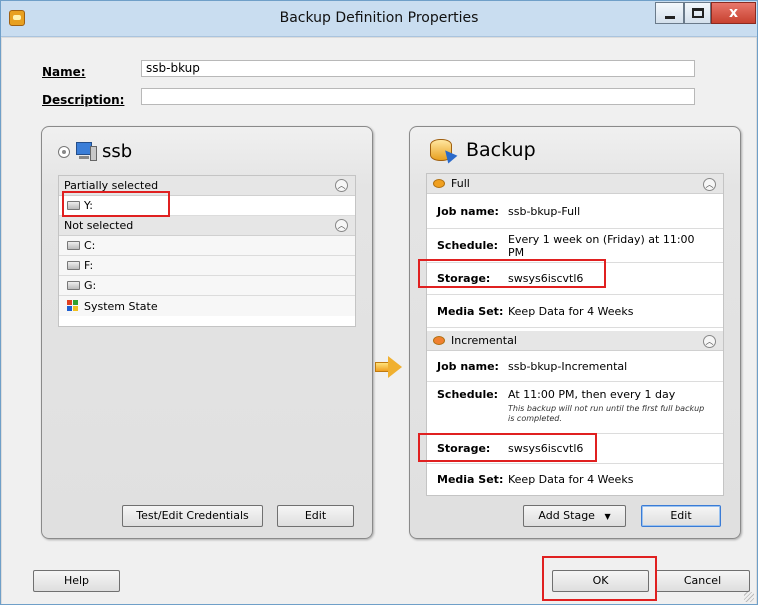 This screenshot has width=758, height=605. What do you see at coordinates (111, 185) in the screenshot?
I see `group-label: Partially selected` at bounding box center [111, 185].